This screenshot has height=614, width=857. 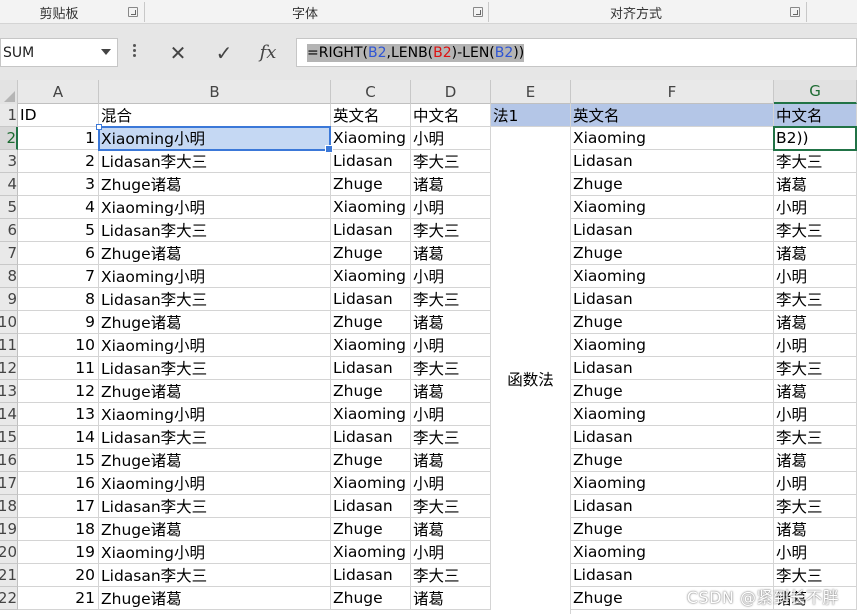 I want to click on cell-g1: 中文名, so click(x=815, y=115).